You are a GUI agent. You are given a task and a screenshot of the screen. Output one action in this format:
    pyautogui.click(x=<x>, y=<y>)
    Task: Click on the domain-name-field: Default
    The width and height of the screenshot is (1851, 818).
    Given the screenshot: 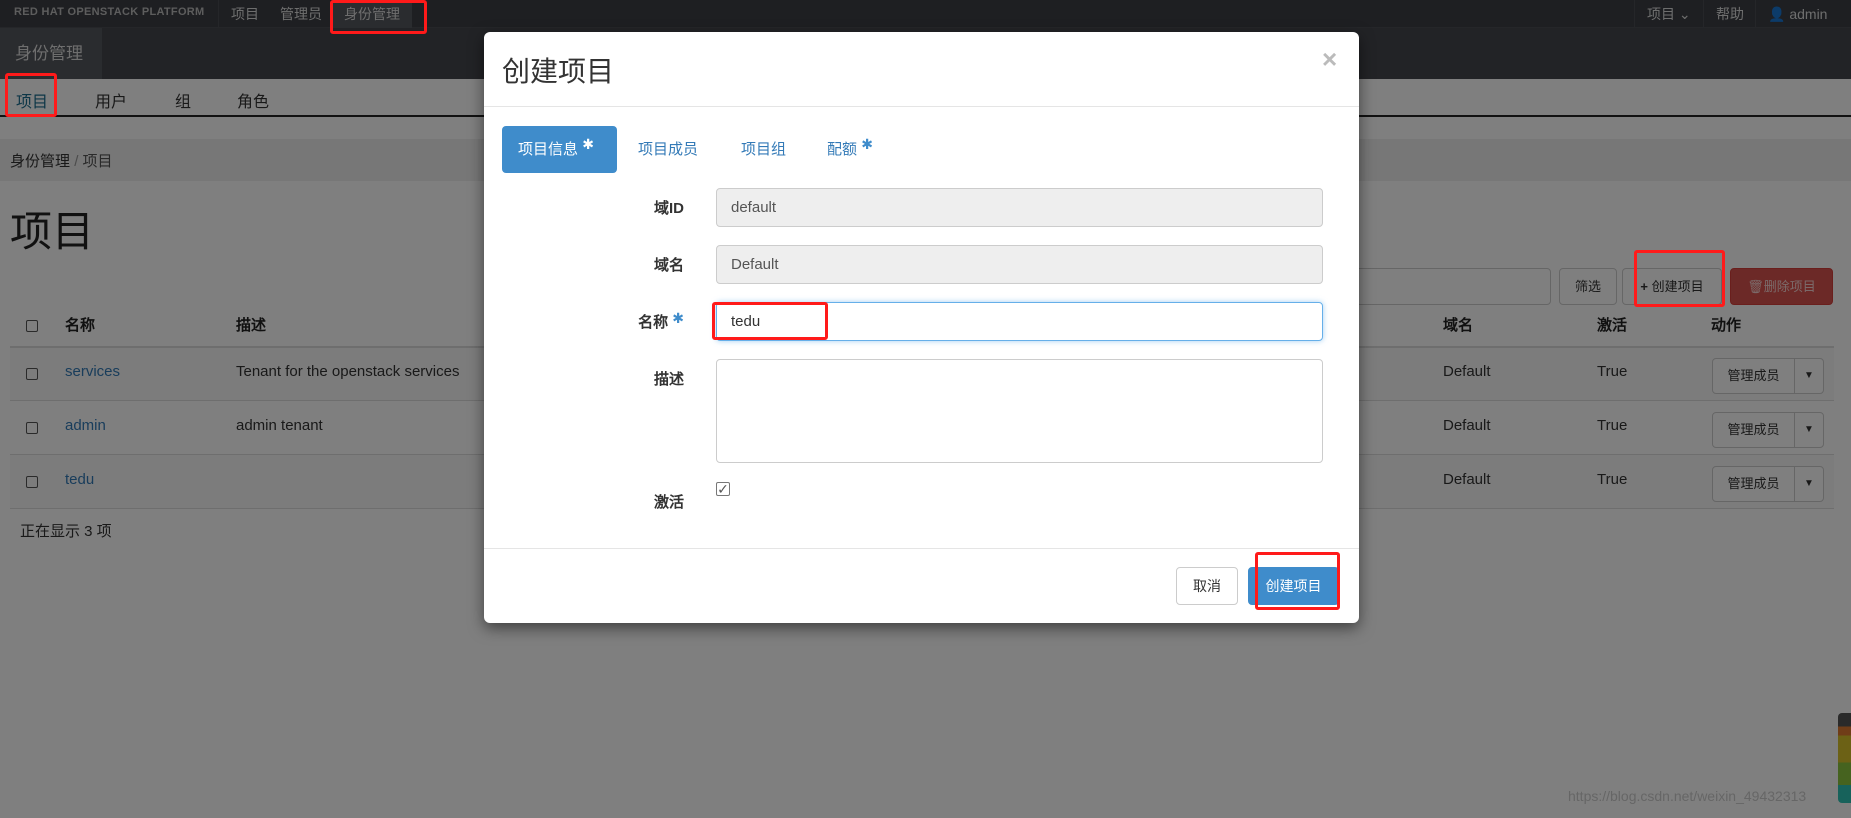 What is the action you would take?
    pyautogui.click(x=1019, y=264)
    